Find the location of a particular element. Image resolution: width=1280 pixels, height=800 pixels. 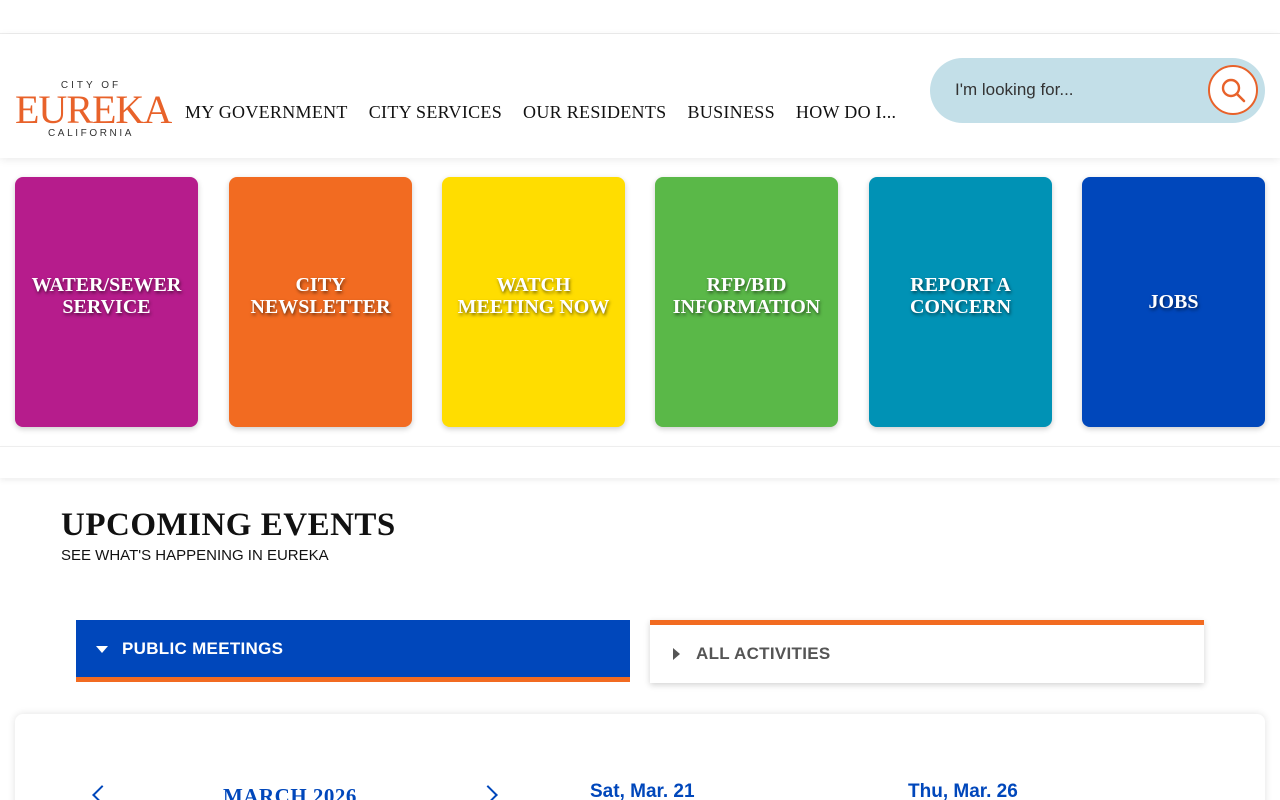

chevron-right-icon is located at coordinates (488, 792).